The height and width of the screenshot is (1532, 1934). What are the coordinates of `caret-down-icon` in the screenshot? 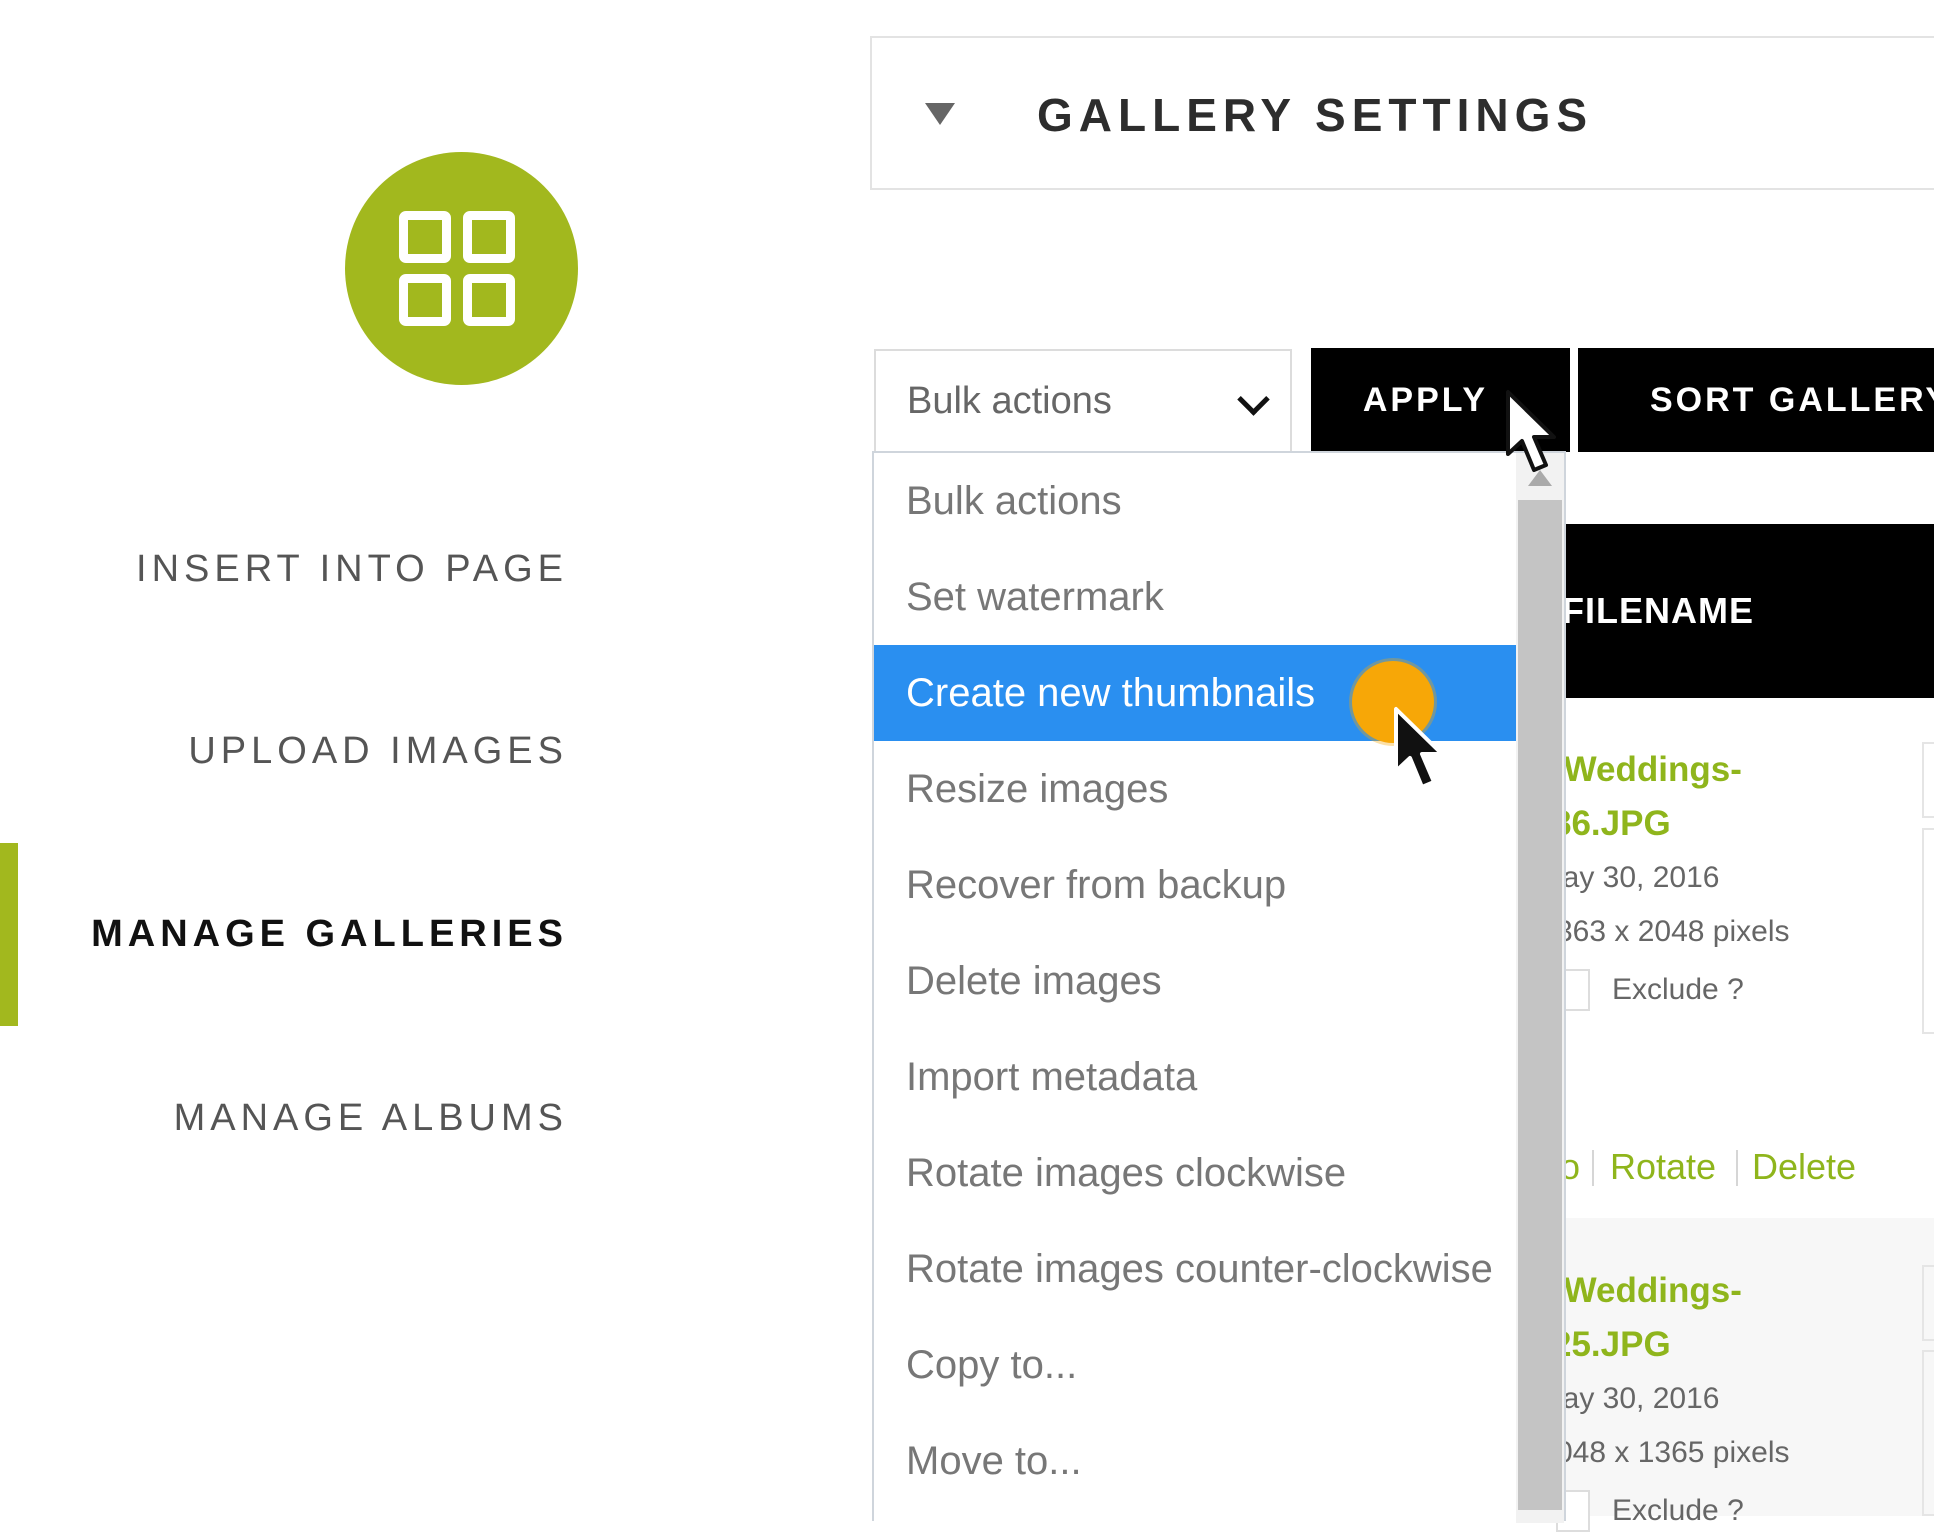 It's located at (940, 114).